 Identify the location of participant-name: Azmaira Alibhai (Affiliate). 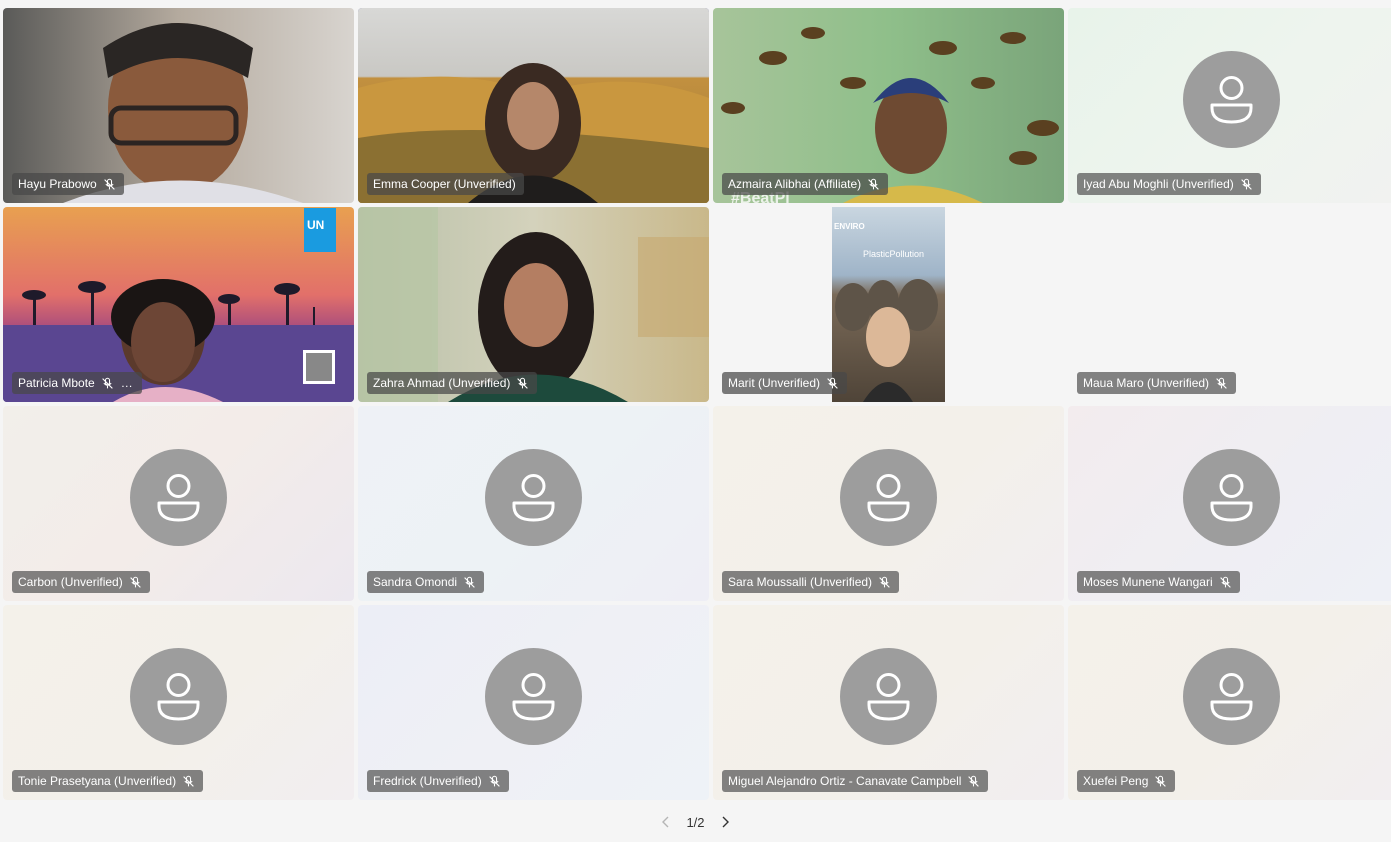
(795, 184).